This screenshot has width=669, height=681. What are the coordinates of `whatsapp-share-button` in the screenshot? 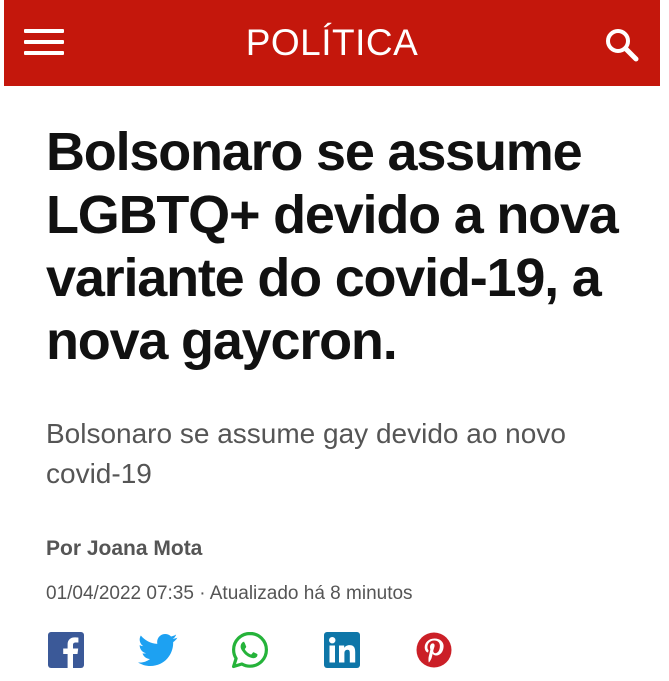 It's located at (250, 650).